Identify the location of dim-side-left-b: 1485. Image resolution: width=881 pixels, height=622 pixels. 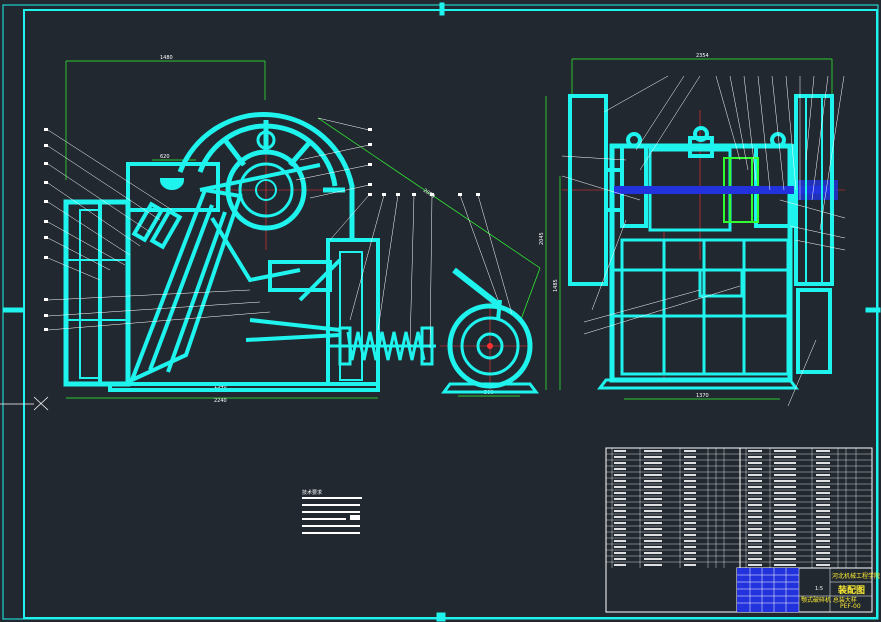
(556, 285).